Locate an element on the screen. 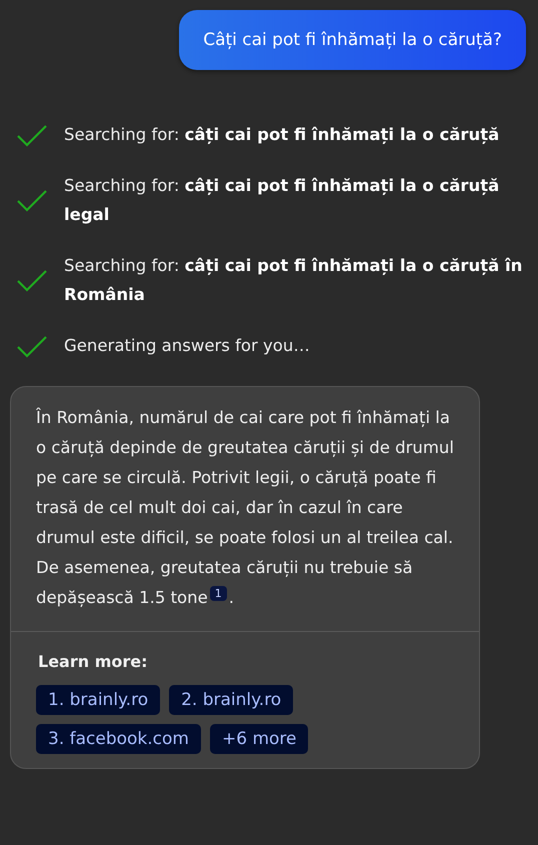  search-step-text: Searching for: câți cai pot fi înhămați la o căruță is located at coordinates (282, 135).